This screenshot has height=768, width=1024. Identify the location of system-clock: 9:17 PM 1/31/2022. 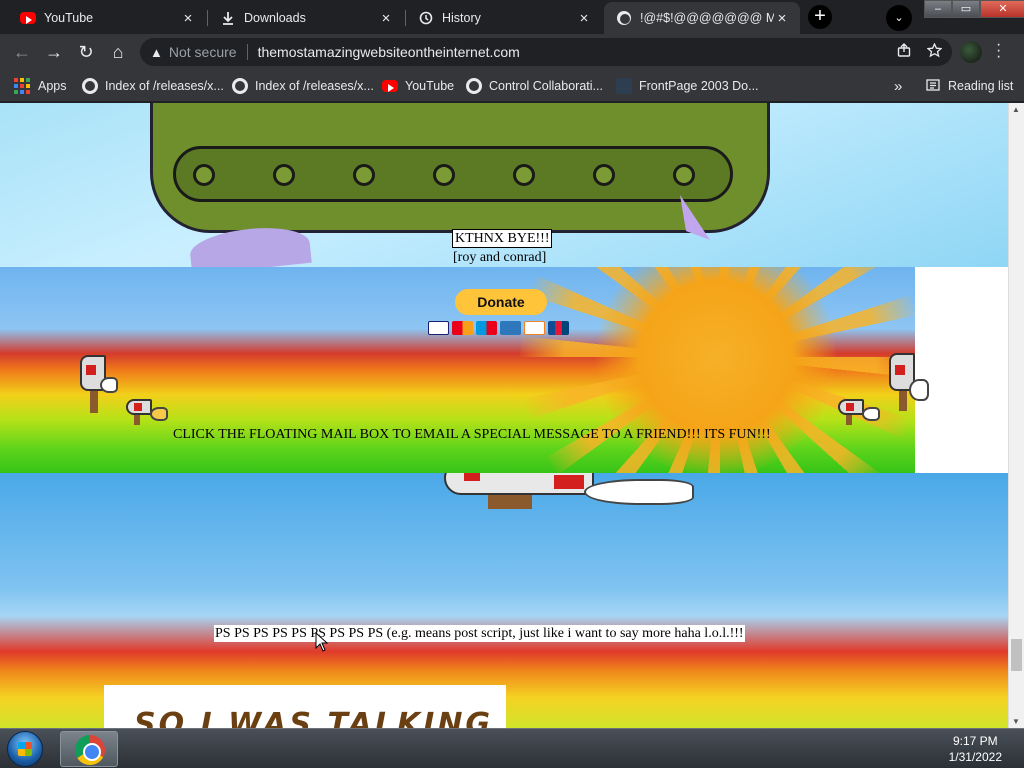
(975, 749).